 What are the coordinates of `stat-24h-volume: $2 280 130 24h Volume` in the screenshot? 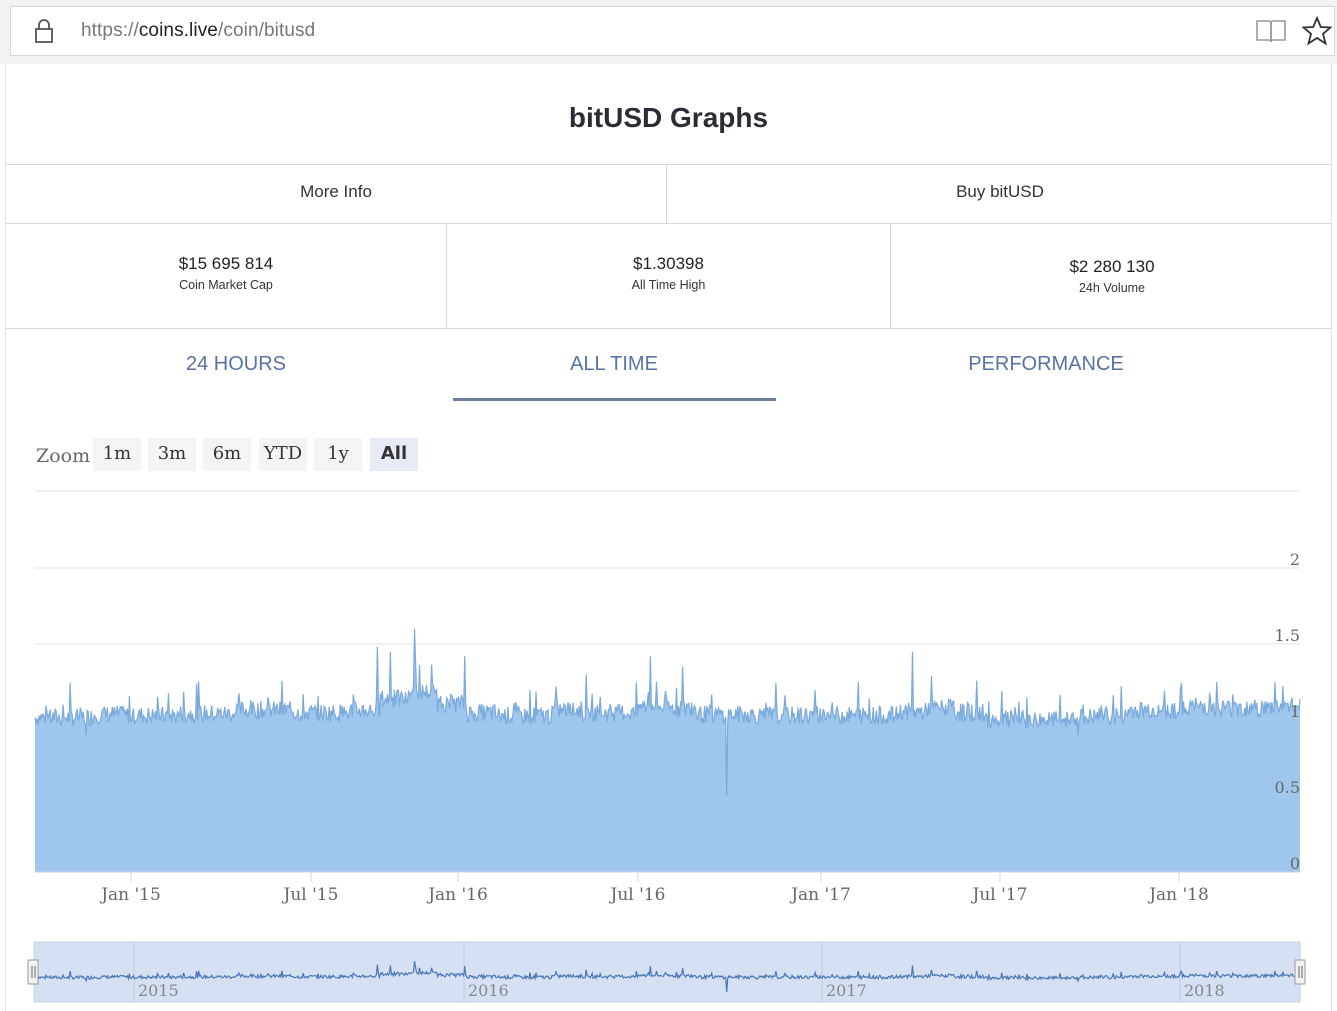 It's located at (1112, 276).